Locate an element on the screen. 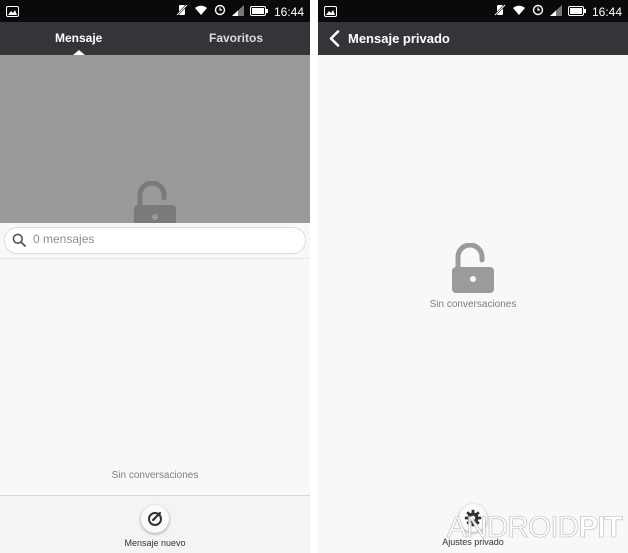  search-input: 0 mensajes is located at coordinates (155, 240).